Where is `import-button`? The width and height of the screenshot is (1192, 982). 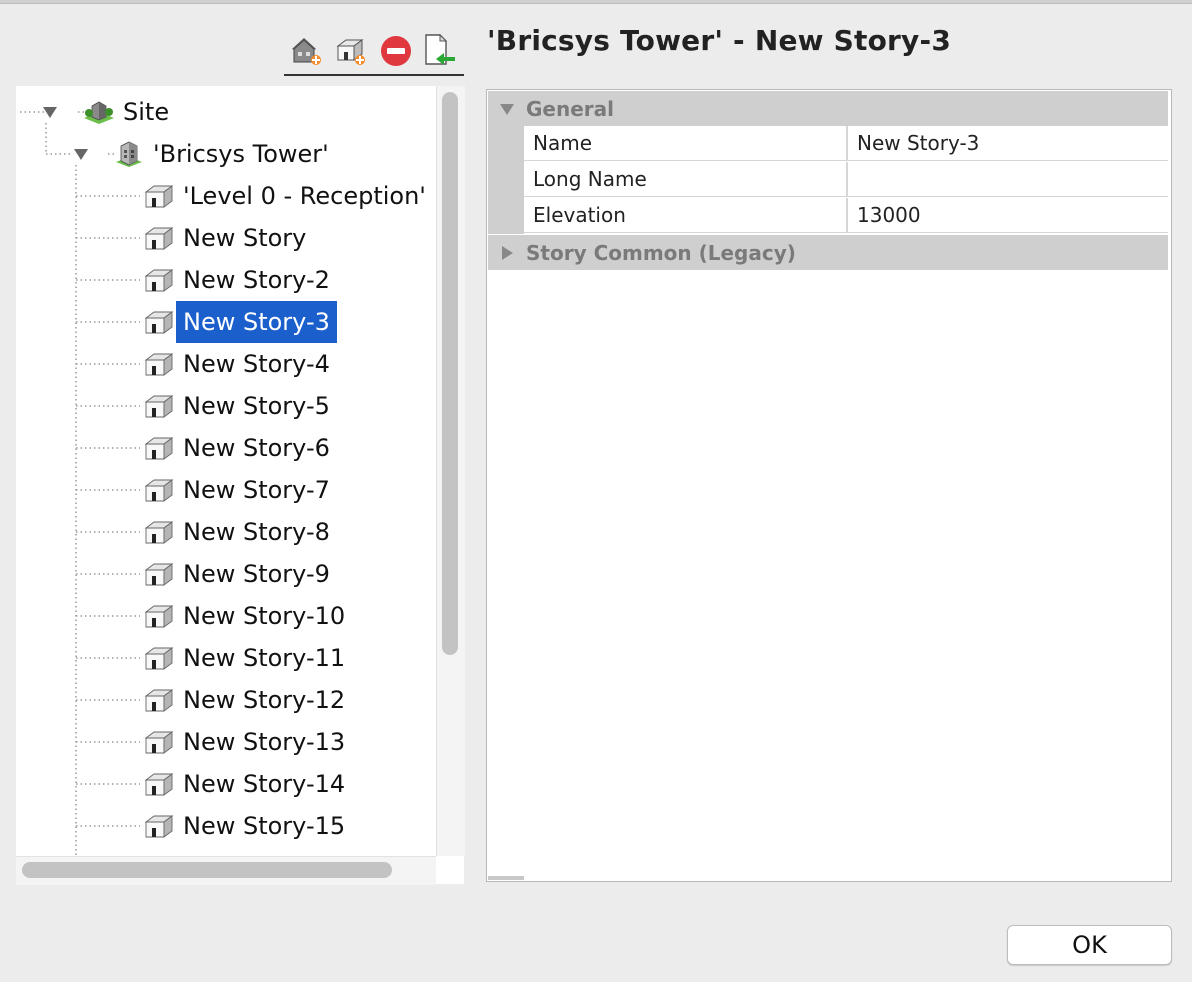
import-button is located at coordinates (440, 50).